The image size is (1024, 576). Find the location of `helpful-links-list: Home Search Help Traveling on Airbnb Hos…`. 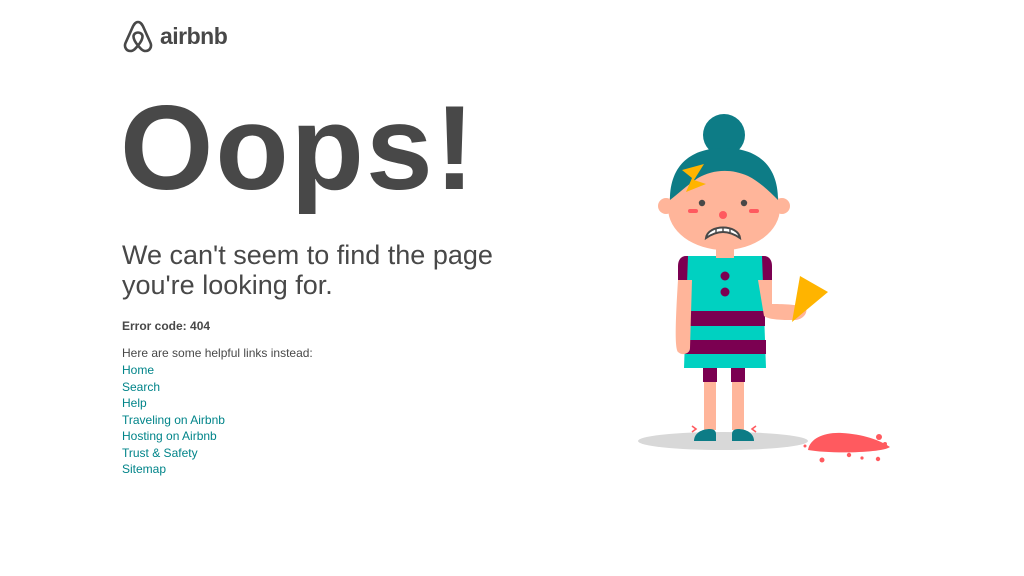

helpful-links-list: Home Search Help Traveling on Airbnb Hos… is located at coordinates (173, 420).